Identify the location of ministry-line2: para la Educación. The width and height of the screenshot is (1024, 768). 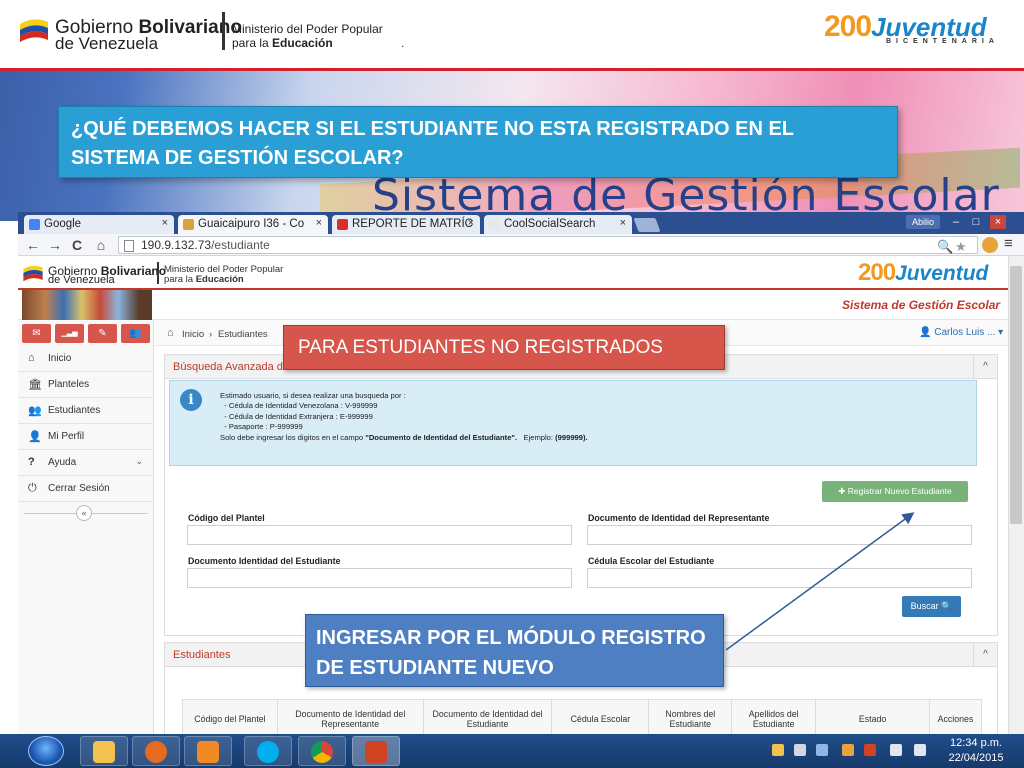
(282, 43).